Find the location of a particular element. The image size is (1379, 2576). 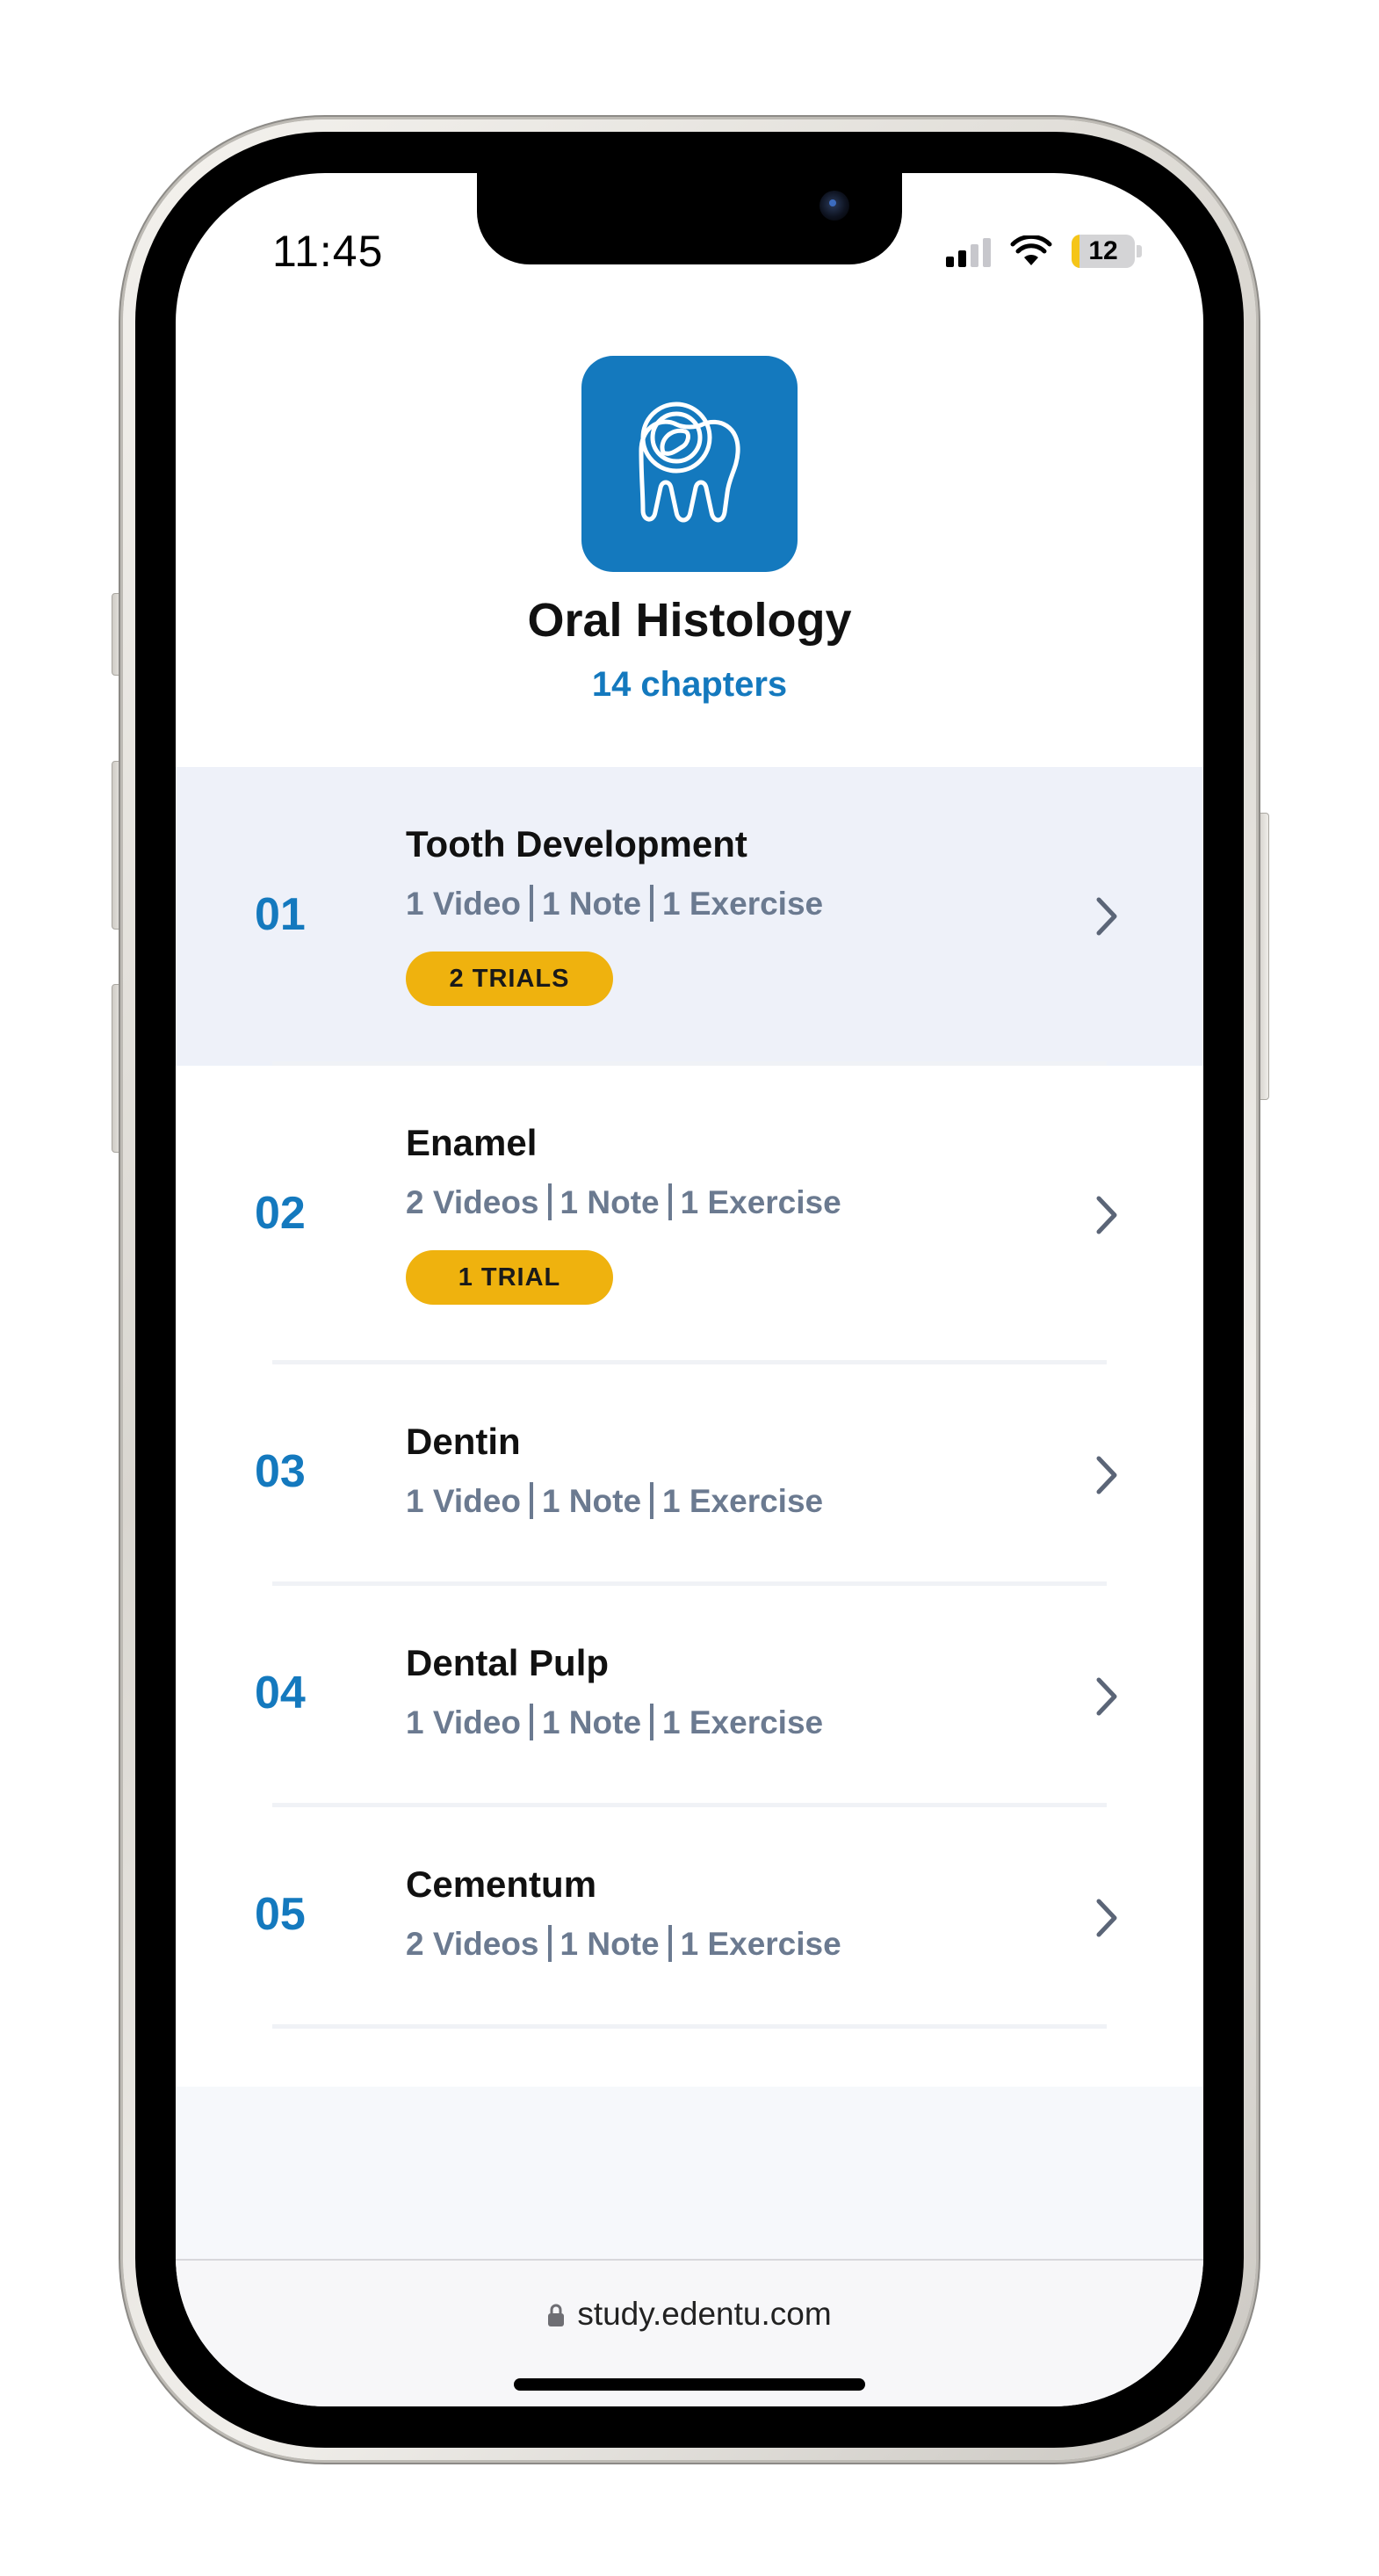

chapter-number: 04 is located at coordinates (280, 1693).